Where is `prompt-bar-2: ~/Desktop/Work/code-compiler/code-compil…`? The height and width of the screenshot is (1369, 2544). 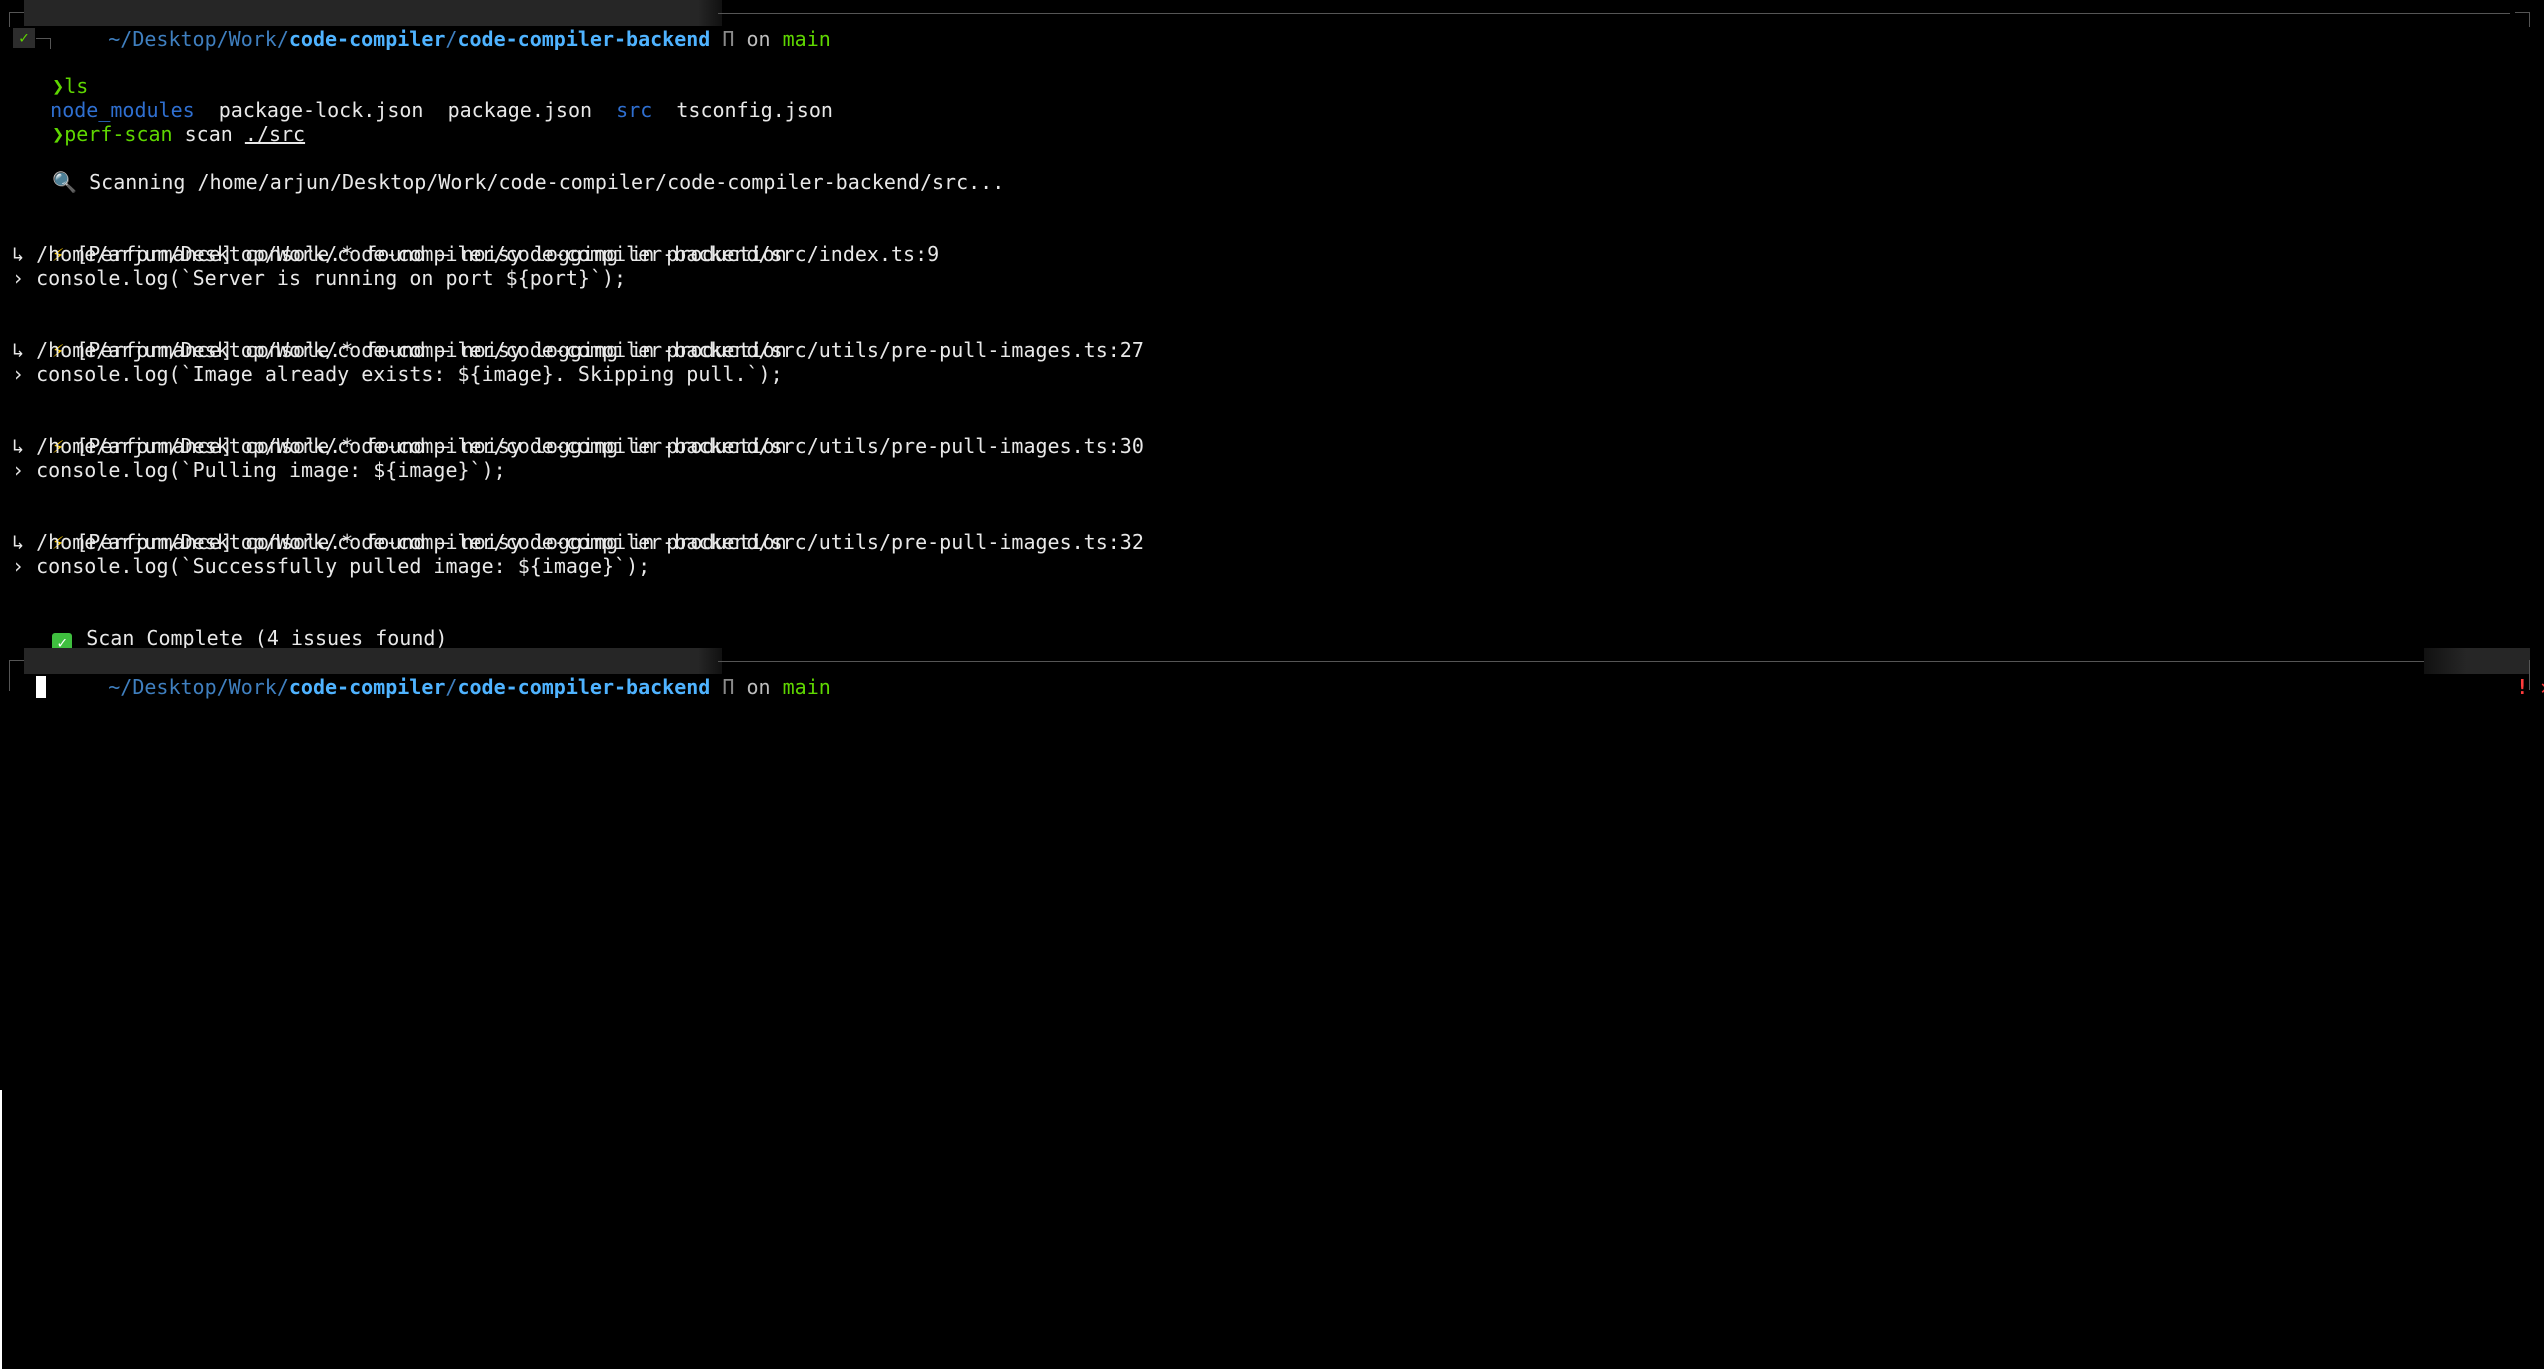 prompt-bar-2: ~/Desktop/Work/code-compiler/code-compil… is located at coordinates (1272, 673).